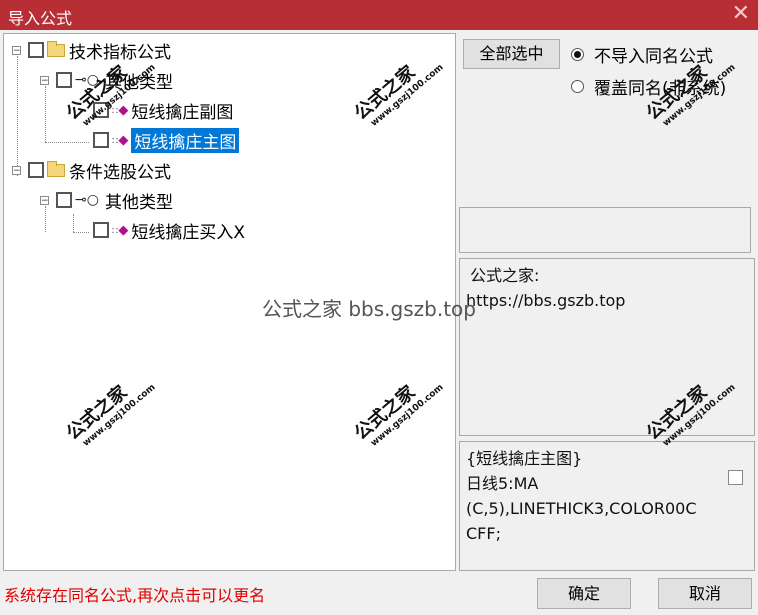  I want to click on tree-node-stock-selection: − 条件选股公式, so click(91, 170).